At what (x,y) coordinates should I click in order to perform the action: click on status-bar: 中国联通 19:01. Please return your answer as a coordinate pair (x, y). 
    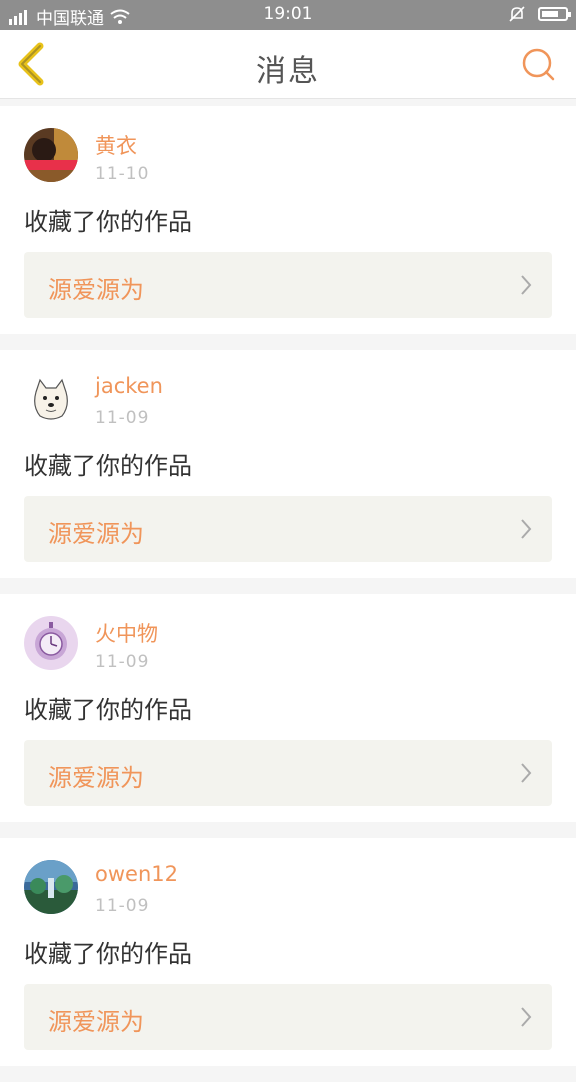
    Looking at the image, I should click on (288, 15).